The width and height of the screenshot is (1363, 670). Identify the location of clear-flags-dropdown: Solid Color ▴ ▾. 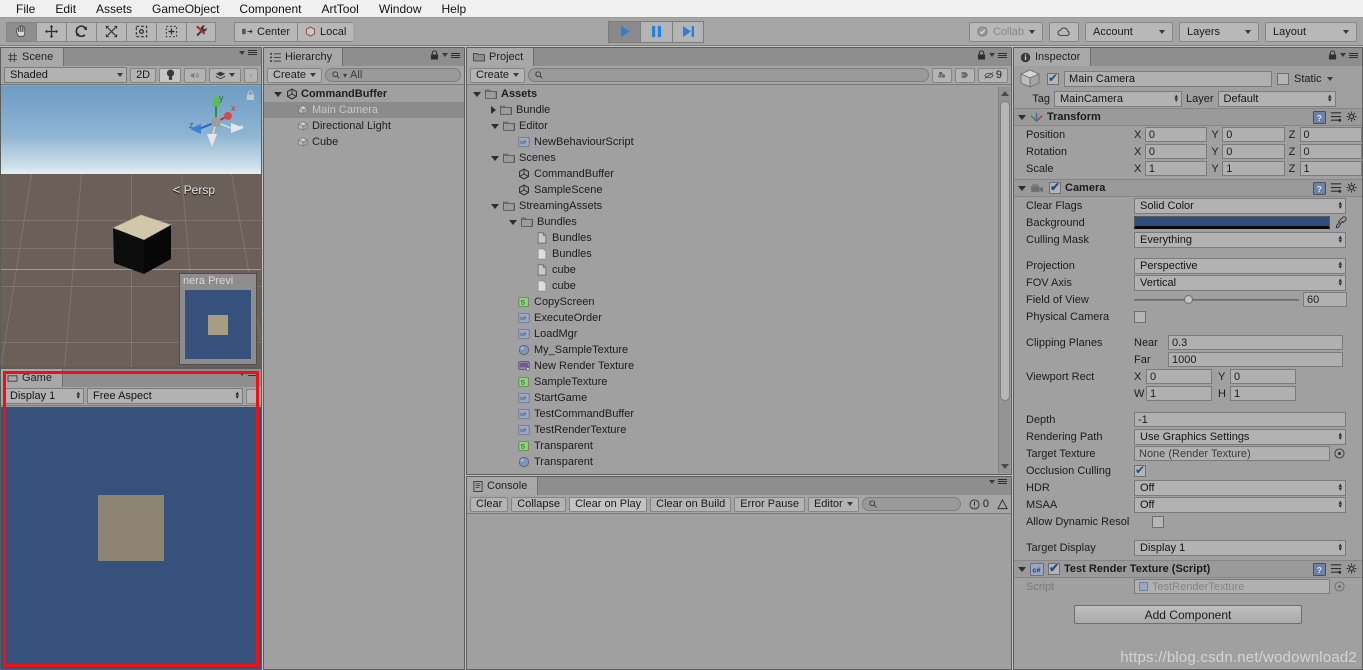
(1240, 205).